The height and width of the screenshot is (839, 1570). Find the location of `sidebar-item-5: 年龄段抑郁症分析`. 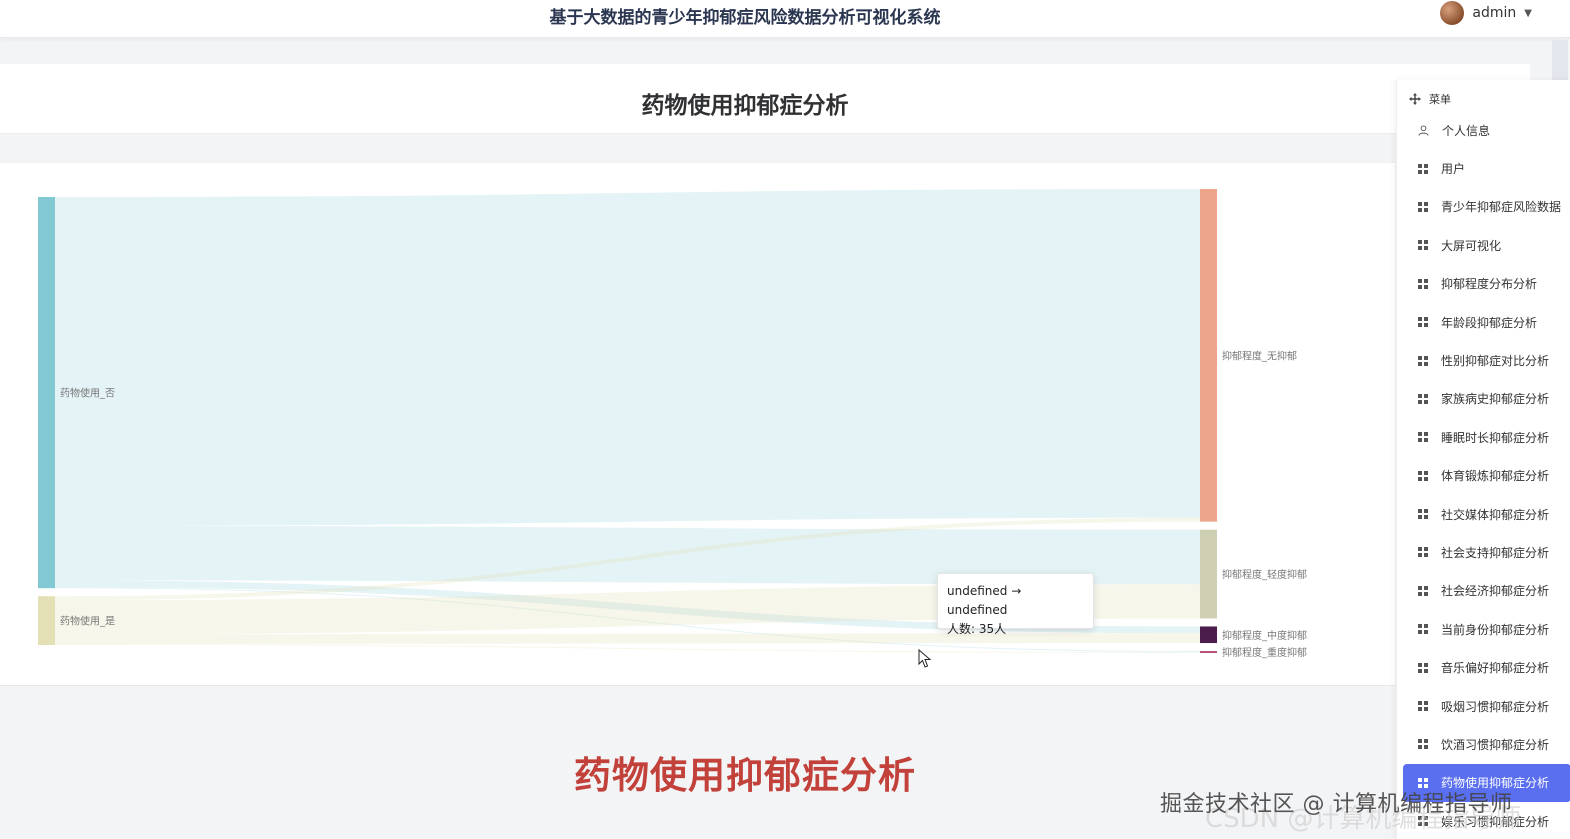

sidebar-item-5: 年龄段抑郁症分析 is located at coordinates (1483, 322).